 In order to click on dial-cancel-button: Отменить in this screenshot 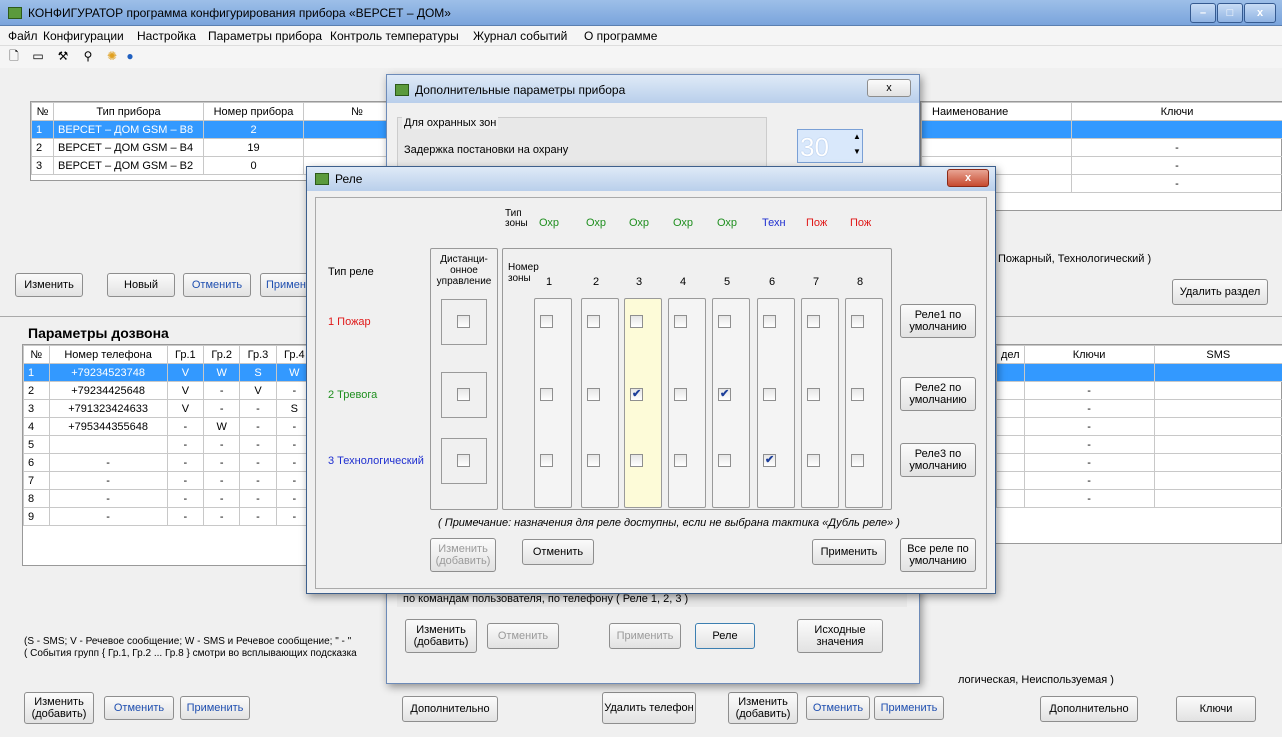, I will do `click(139, 708)`.